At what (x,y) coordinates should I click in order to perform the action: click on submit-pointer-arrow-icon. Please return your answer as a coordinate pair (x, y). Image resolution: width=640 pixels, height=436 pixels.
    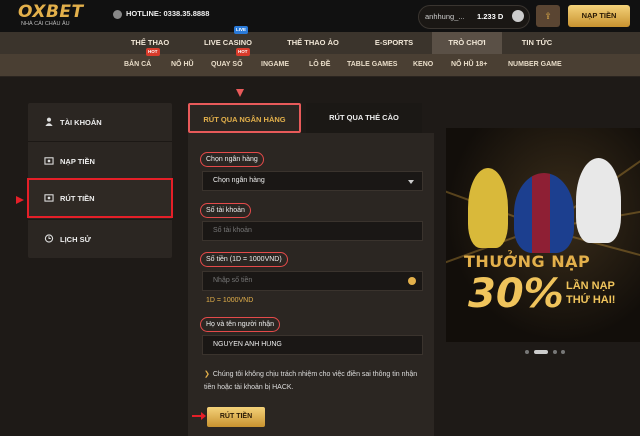
    Looking at the image, I should click on (199, 416).